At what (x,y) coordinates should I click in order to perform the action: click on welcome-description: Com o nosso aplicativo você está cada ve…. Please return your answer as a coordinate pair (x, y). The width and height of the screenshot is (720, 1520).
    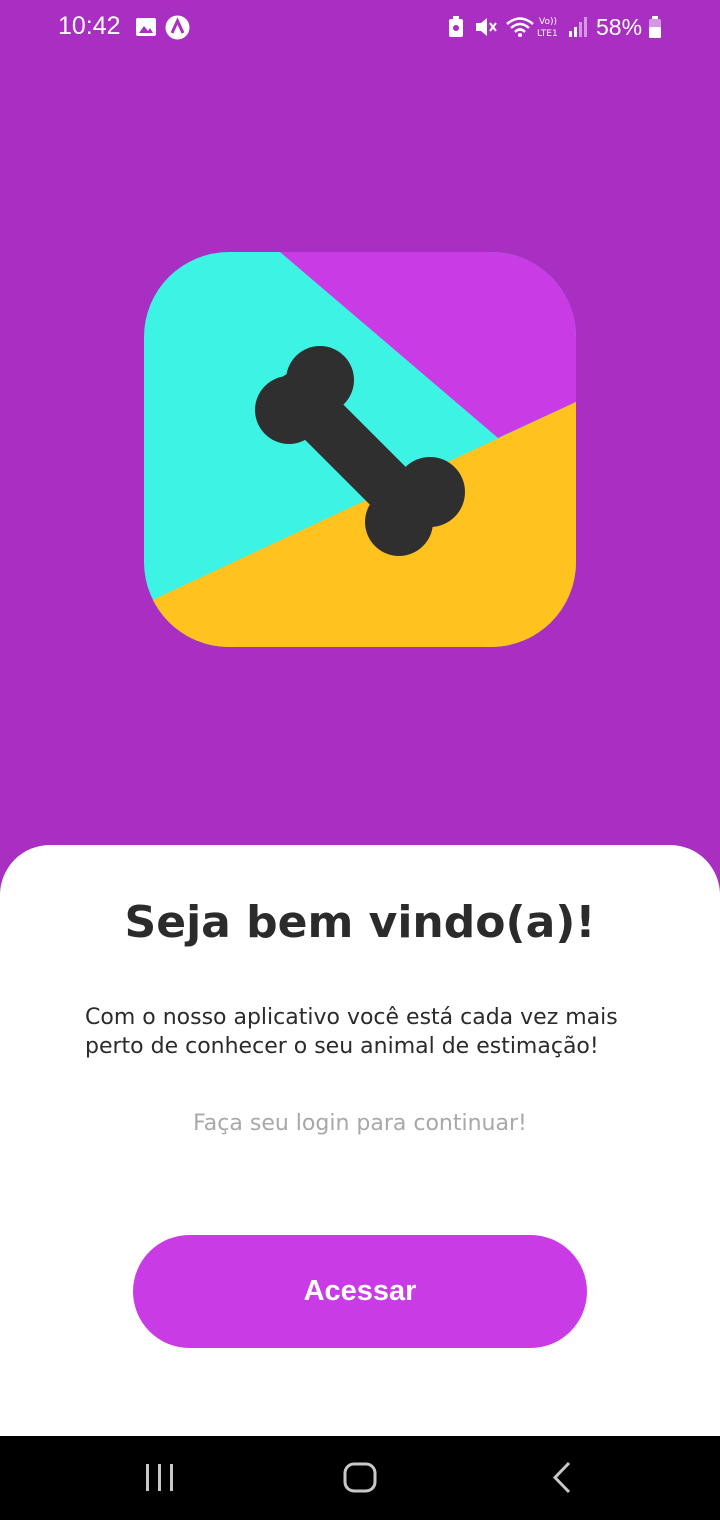
    Looking at the image, I should click on (351, 1032).